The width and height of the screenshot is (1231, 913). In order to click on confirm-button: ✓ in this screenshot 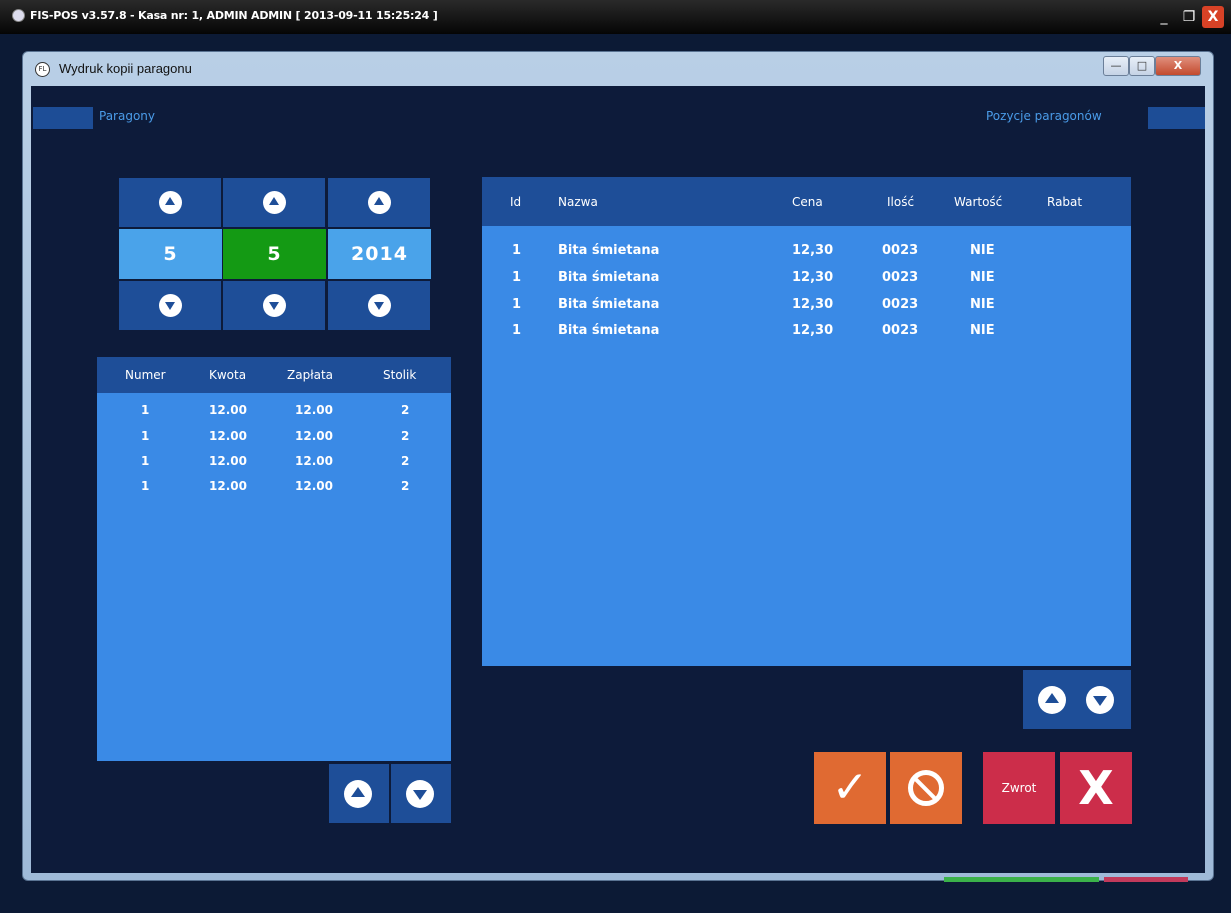, I will do `click(850, 788)`.